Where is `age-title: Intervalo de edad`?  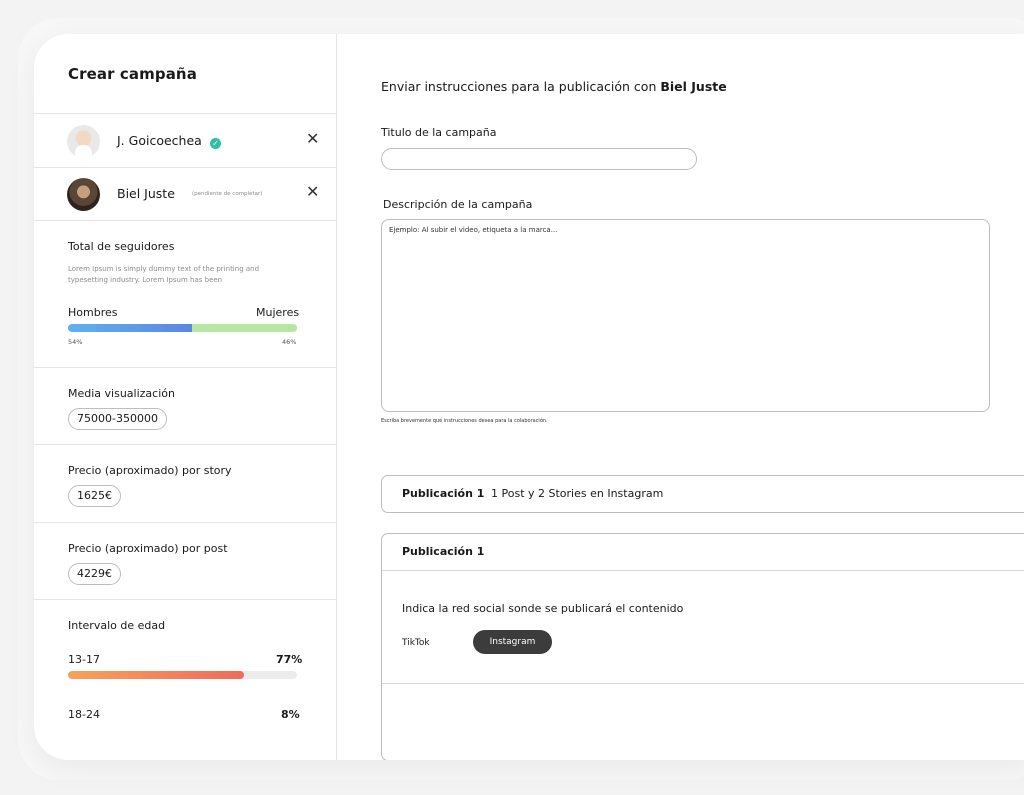 age-title: Intervalo de edad is located at coordinates (117, 625).